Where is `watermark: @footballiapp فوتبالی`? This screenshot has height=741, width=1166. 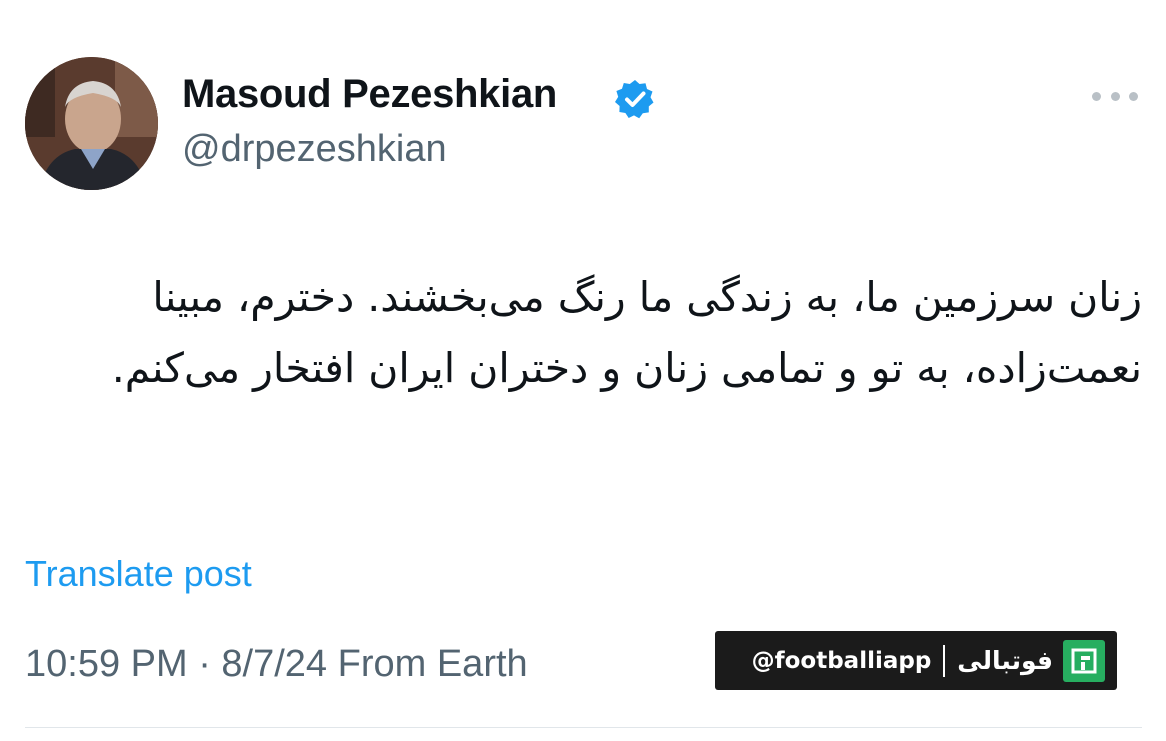
watermark: @footballiapp فوتبالی is located at coordinates (916, 660).